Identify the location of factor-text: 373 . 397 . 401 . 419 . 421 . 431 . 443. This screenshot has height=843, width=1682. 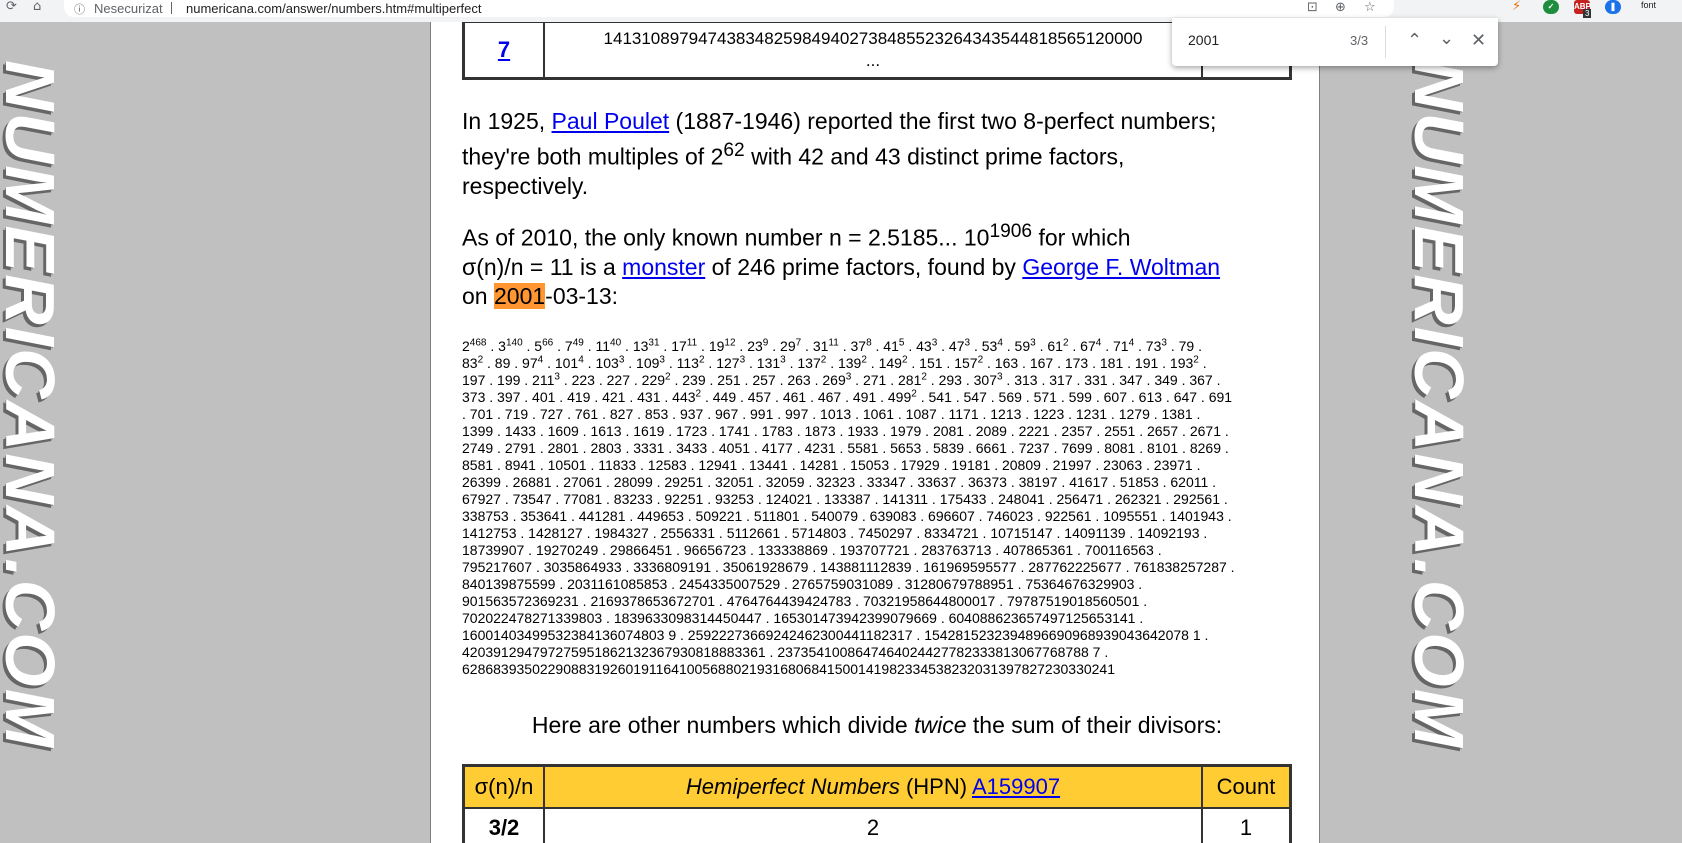
(579, 397).